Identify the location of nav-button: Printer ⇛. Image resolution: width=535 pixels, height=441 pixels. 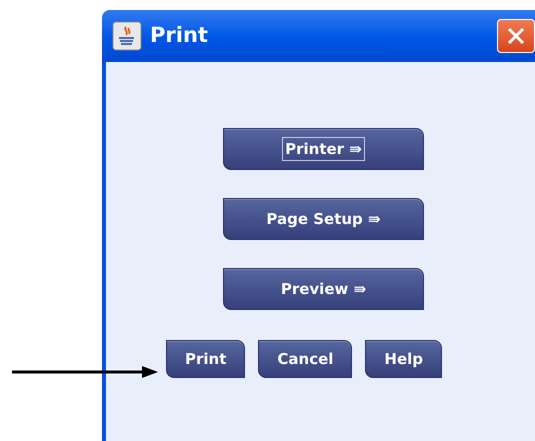
(323, 149).